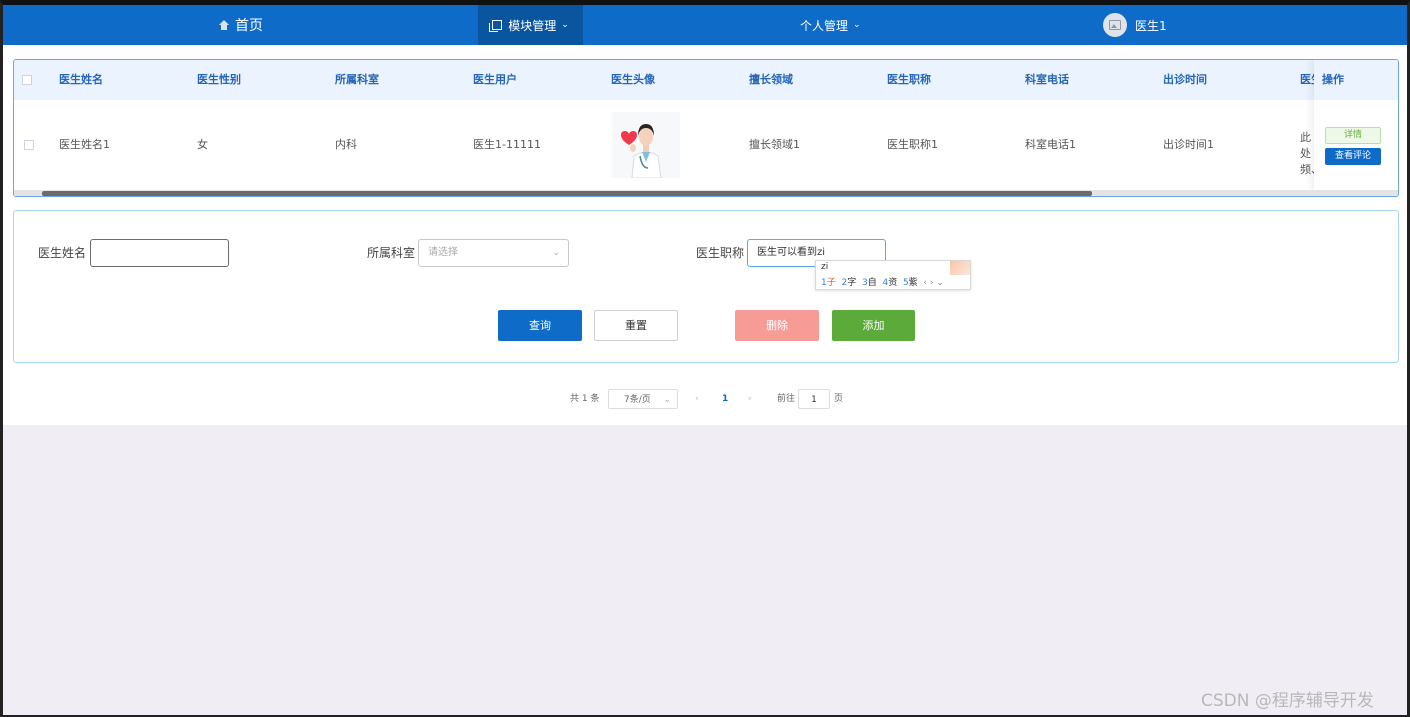  Describe the element at coordinates (932, 283) in the screenshot. I see `ime-page-arrows-icon: ‹ › ⌄` at that location.